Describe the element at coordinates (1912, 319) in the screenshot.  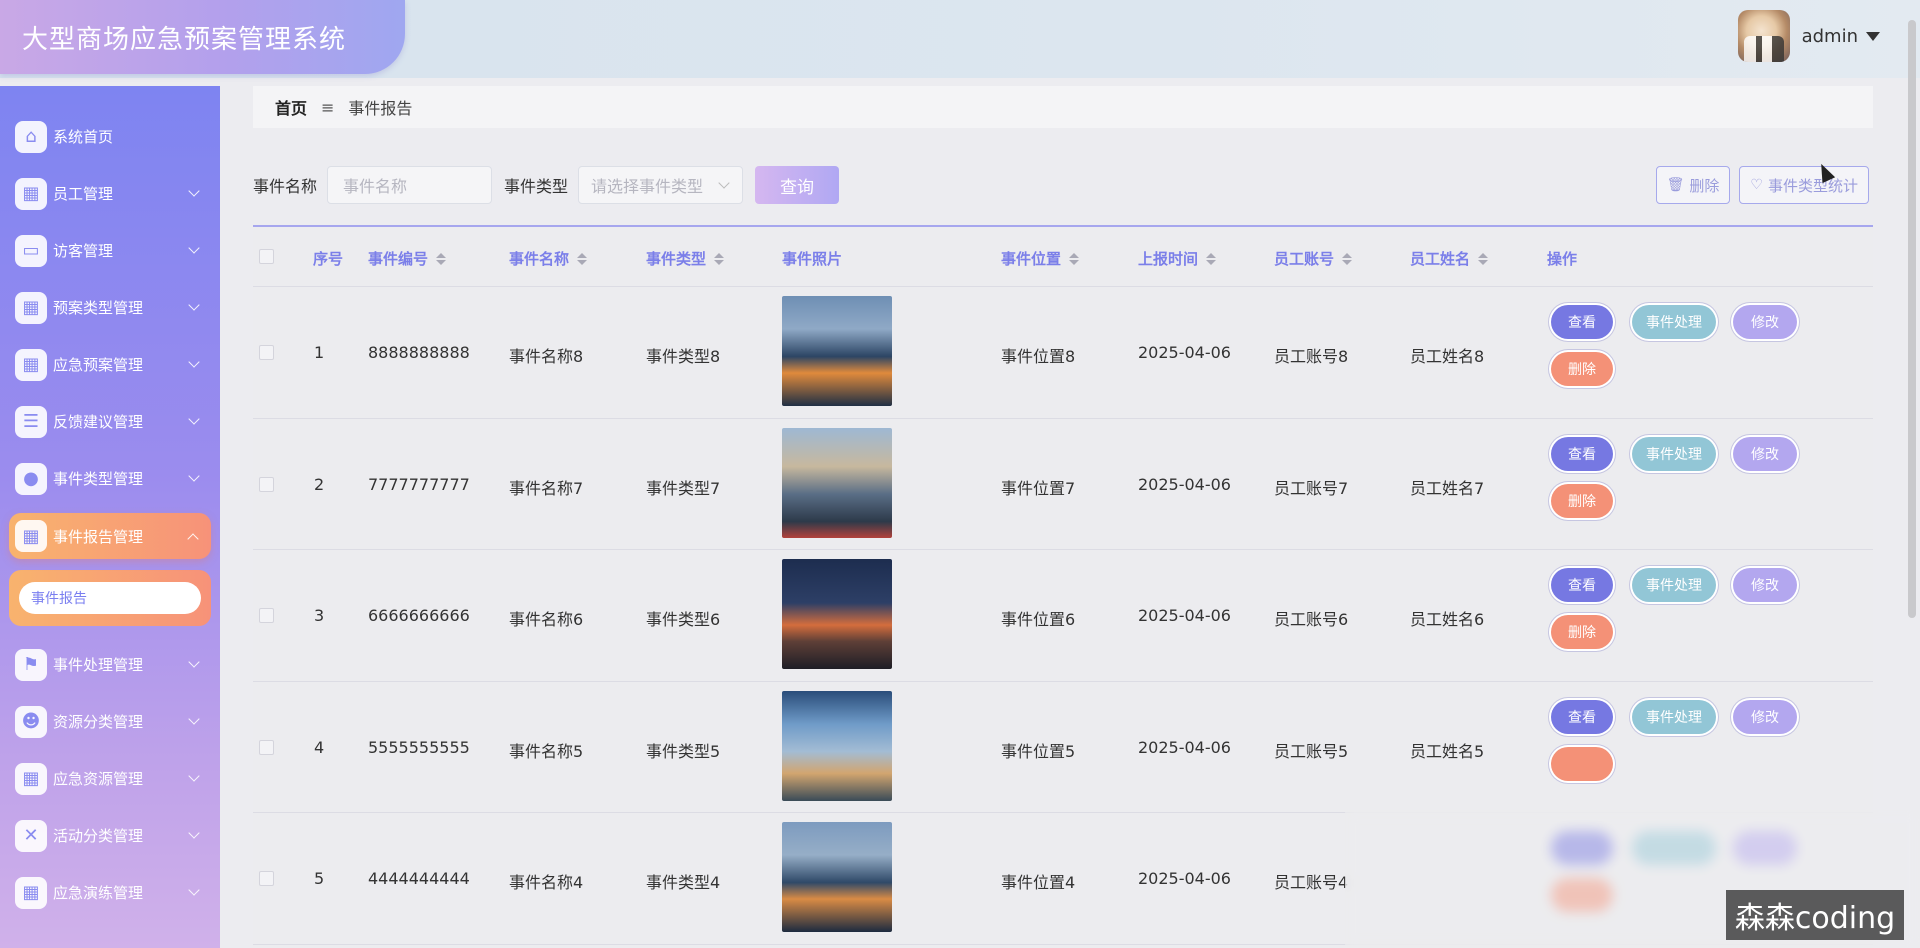
I see `page-scrollbar` at that location.